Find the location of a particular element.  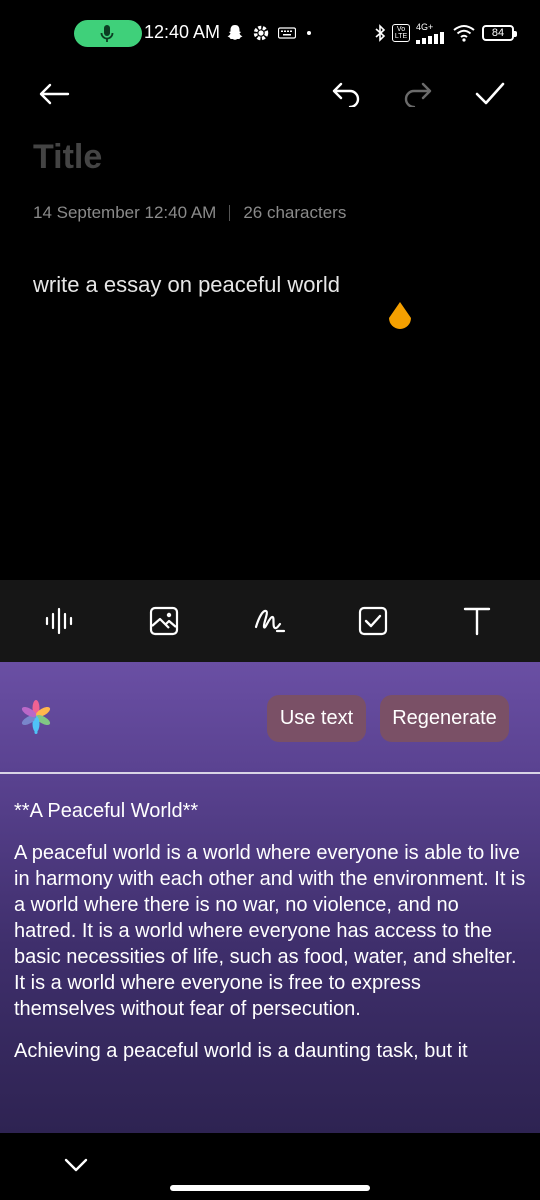

text-format-icon is located at coordinates (477, 621).